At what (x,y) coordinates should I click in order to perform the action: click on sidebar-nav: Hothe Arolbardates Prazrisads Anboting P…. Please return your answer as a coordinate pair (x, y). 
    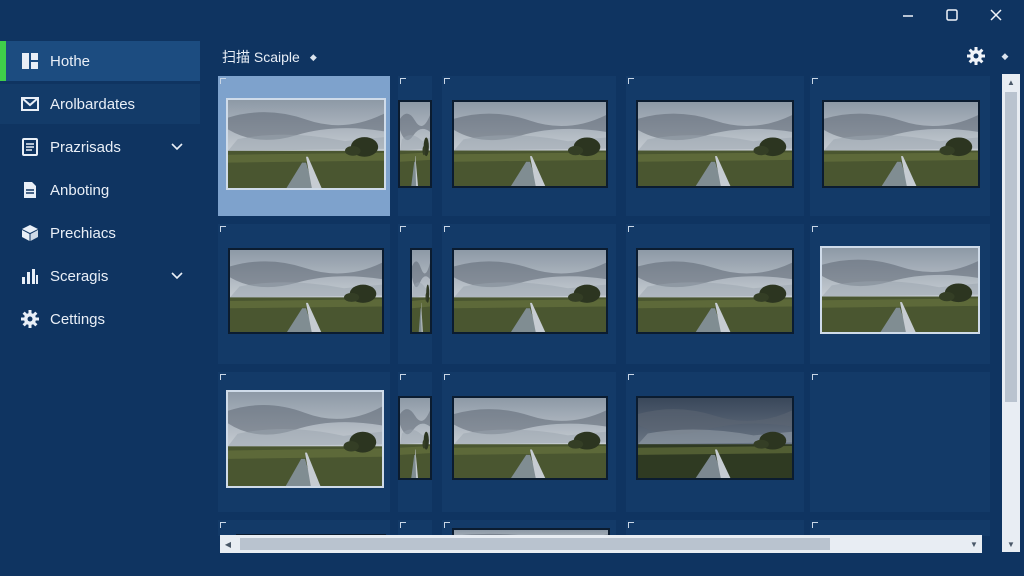
    Looking at the image, I should click on (100, 191).